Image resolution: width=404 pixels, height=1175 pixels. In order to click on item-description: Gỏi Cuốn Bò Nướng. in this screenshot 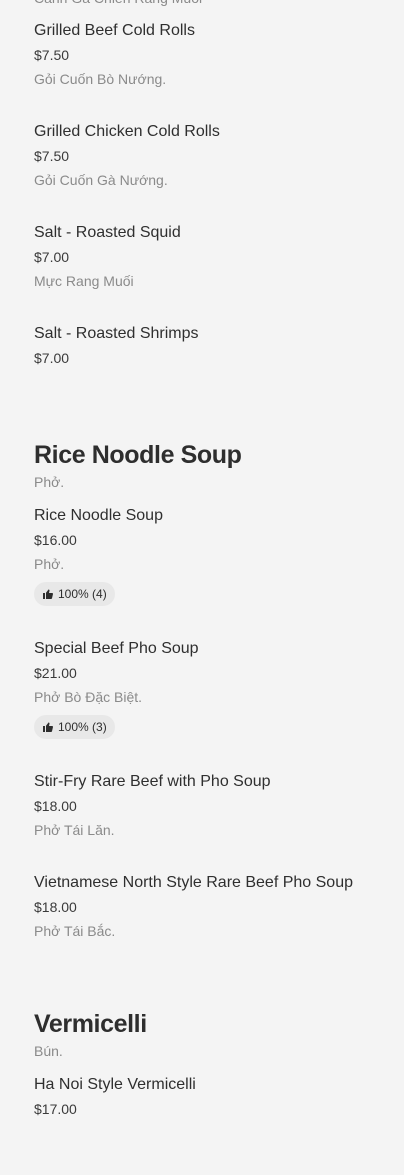, I will do `click(100, 79)`.